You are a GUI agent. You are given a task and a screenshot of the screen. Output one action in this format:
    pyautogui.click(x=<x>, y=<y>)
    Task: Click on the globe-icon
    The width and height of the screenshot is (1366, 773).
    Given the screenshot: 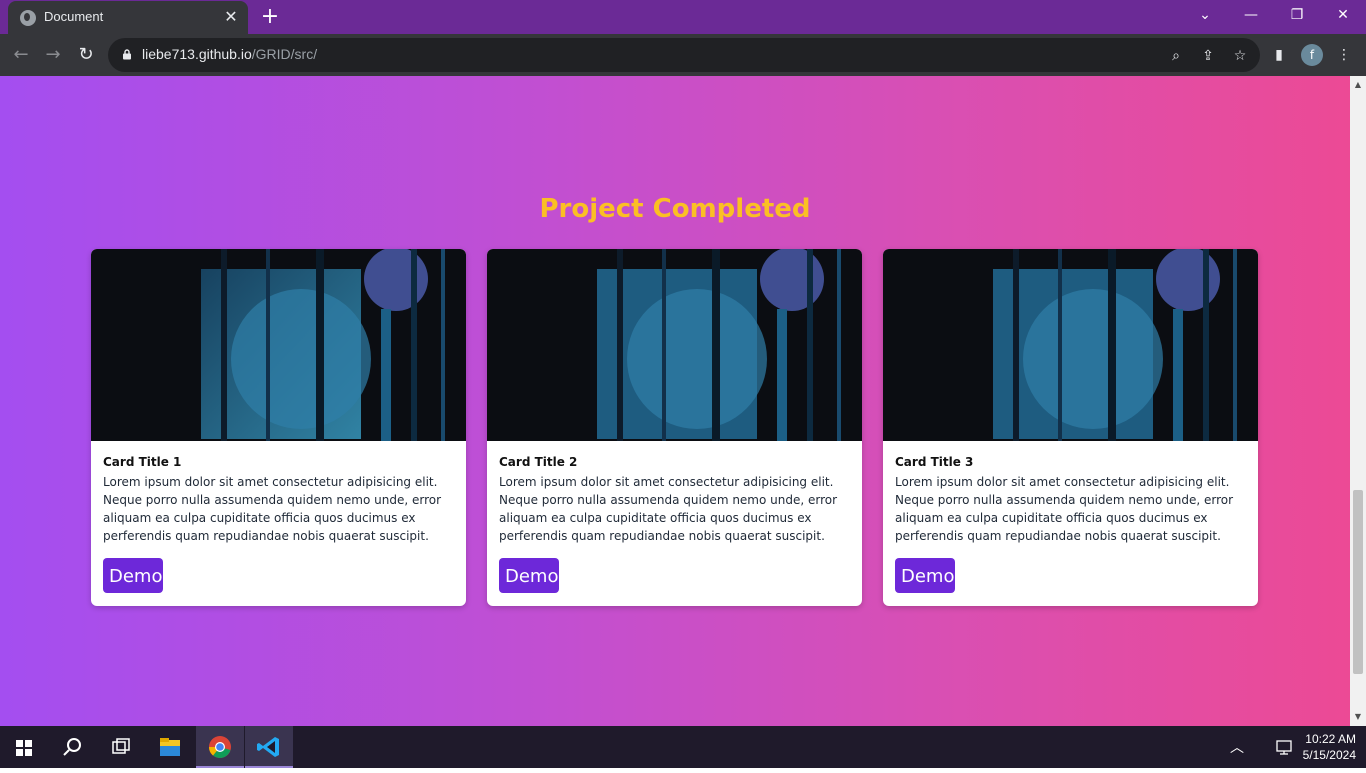 What is the action you would take?
    pyautogui.click(x=28, y=18)
    